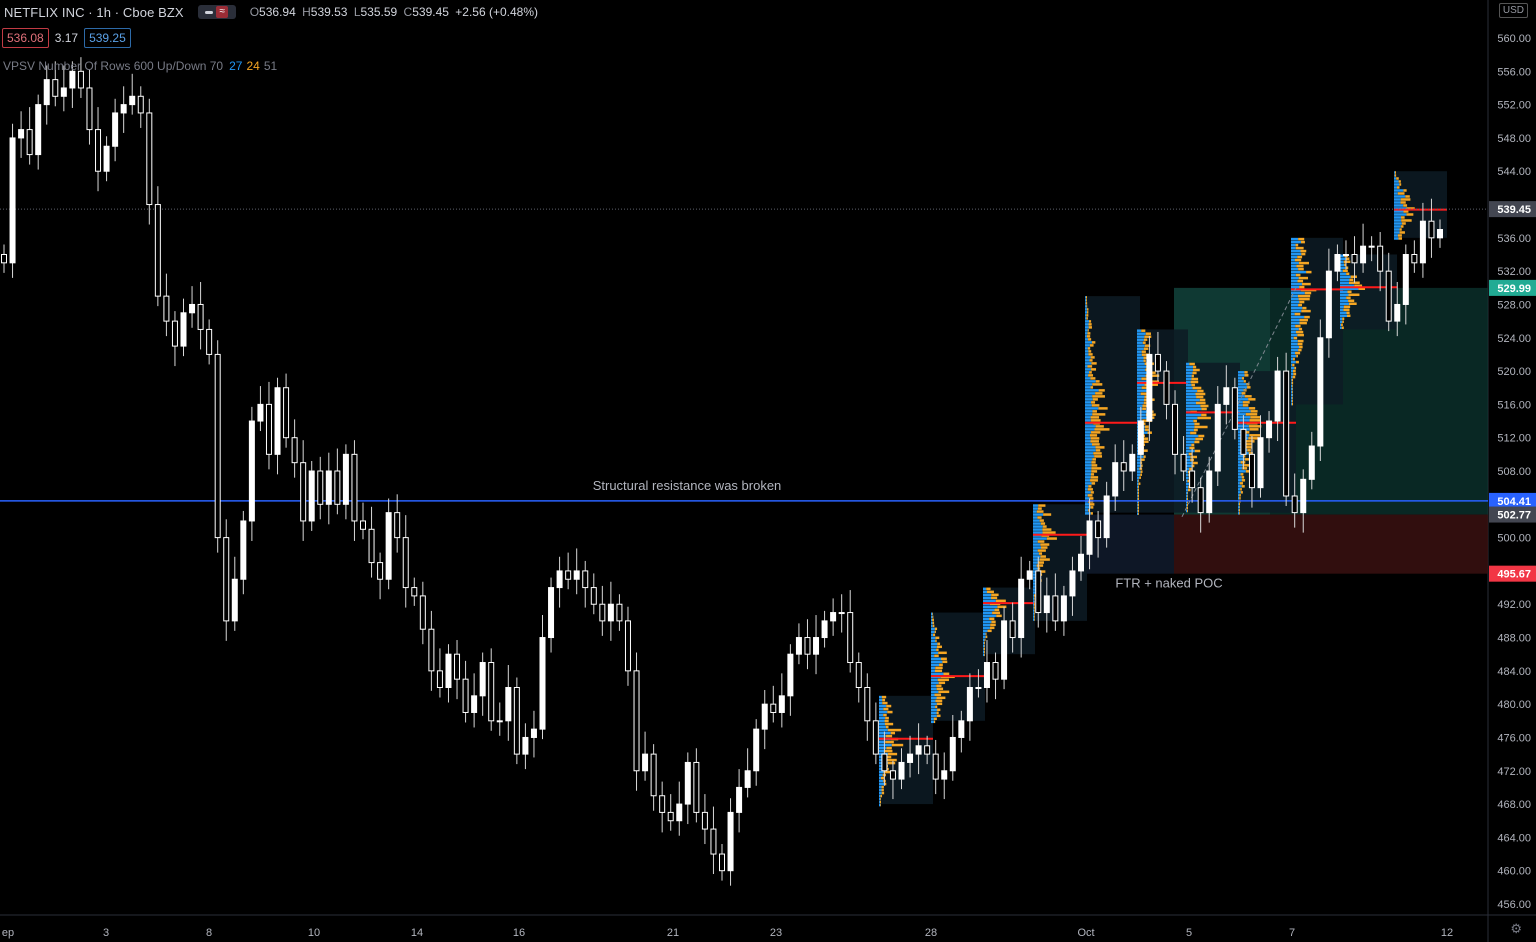  Describe the element at coordinates (1513, 10) in the screenshot. I see `currency-label: USD` at that location.